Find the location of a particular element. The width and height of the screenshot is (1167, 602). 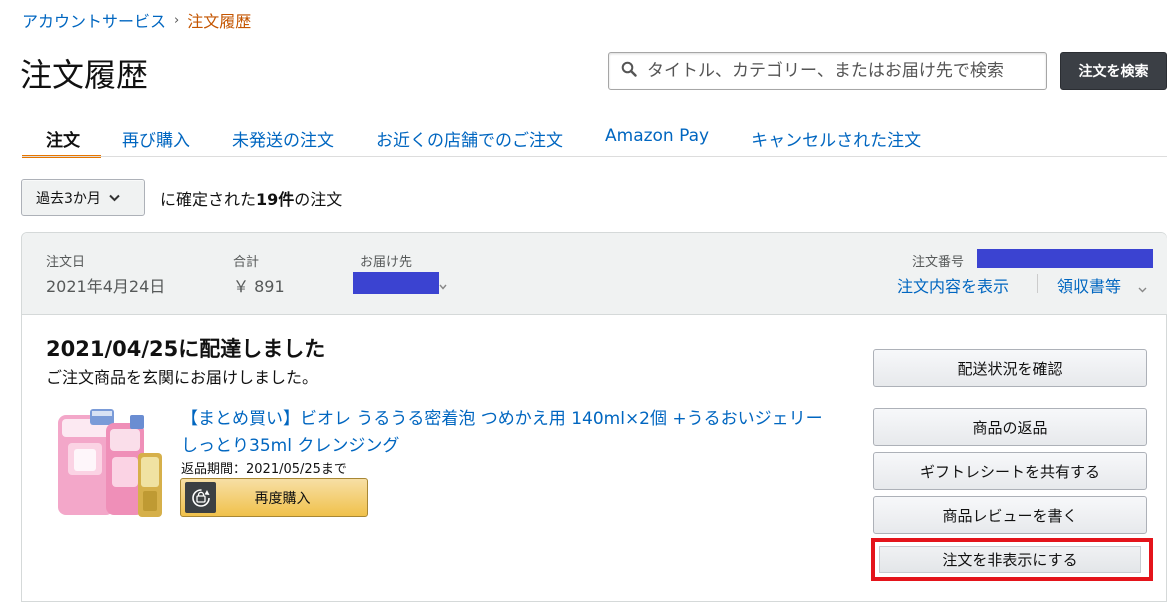

order-search-input is located at coordinates (845, 71).